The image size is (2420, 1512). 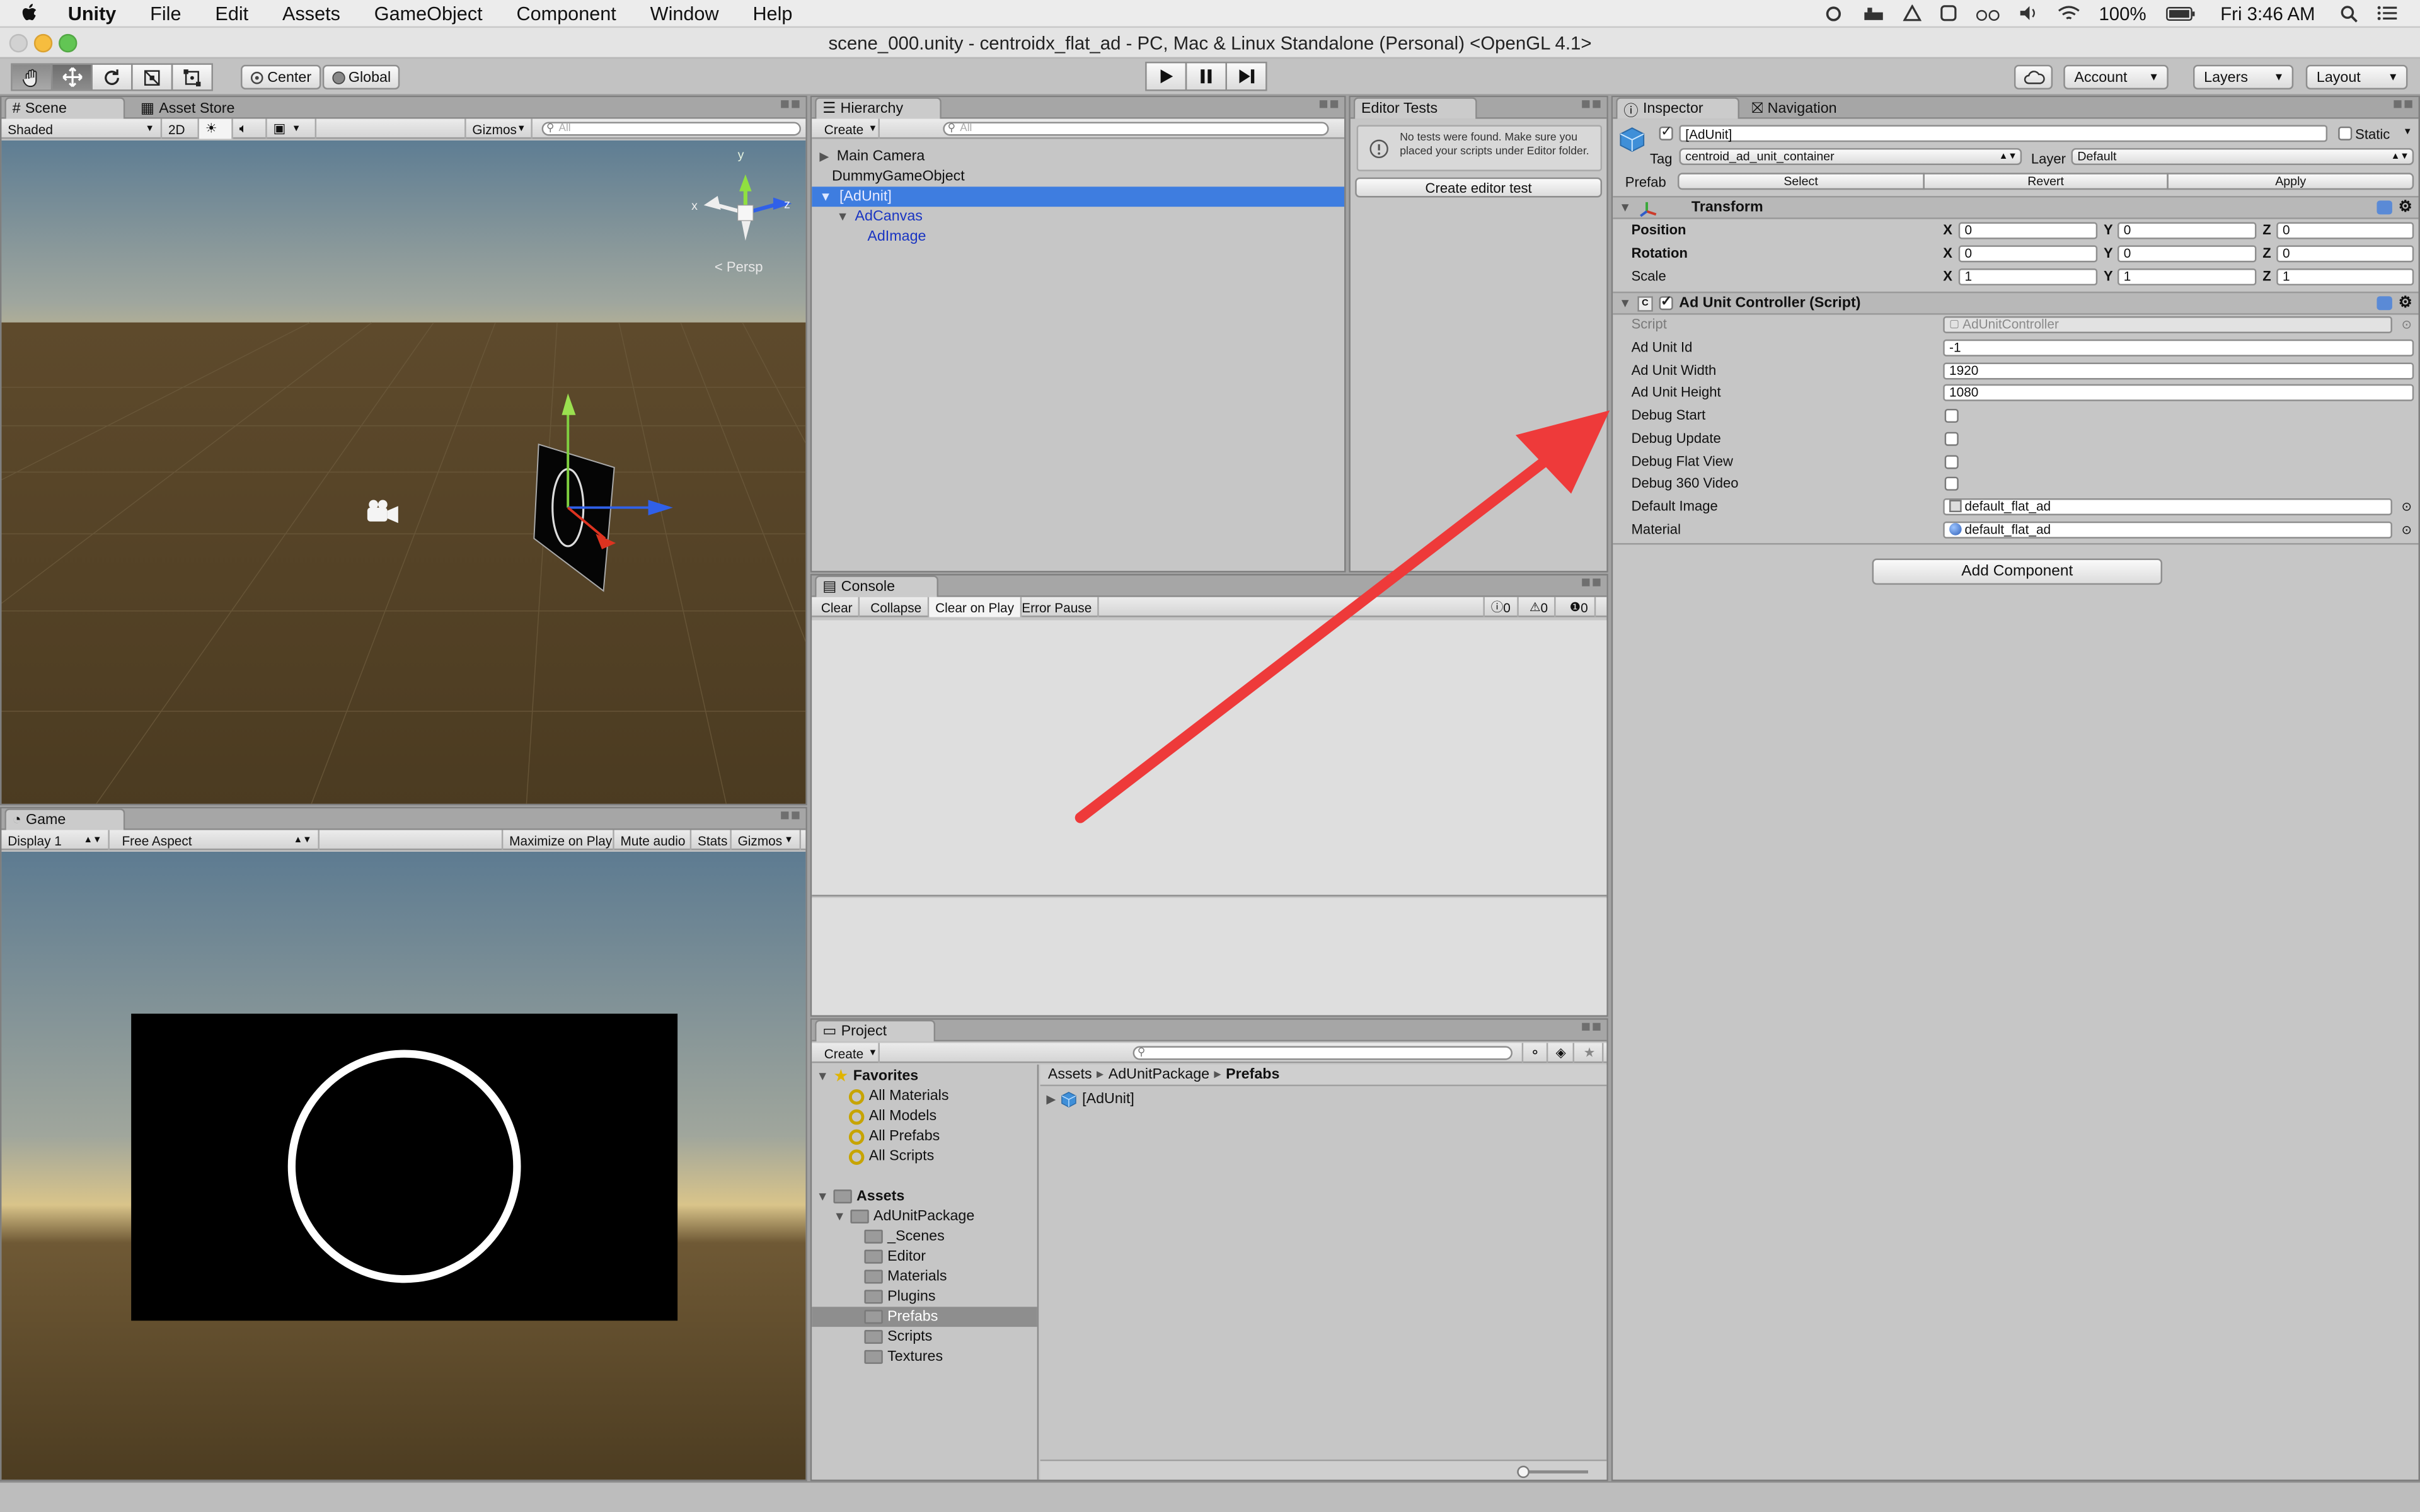 What do you see at coordinates (2178, 347) in the screenshot?
I see `ad-unit-id-field: -1` at bounding box center [2178, 347].